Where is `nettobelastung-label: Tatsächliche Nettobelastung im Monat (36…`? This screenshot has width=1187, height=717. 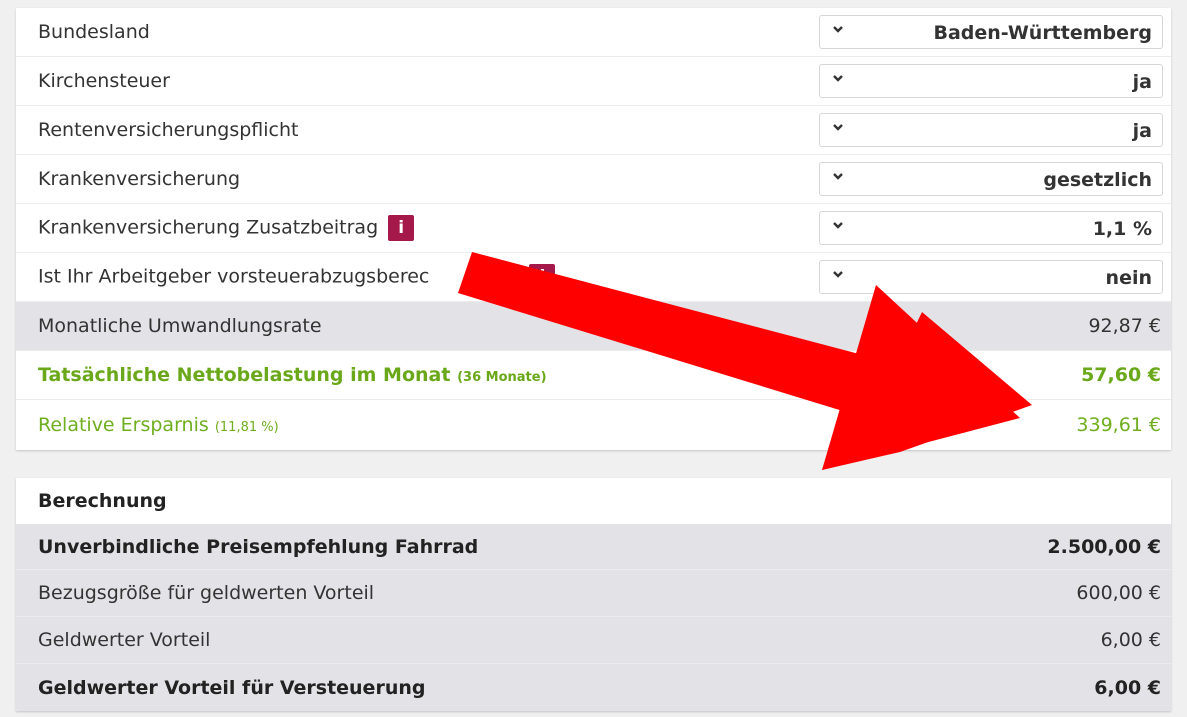
nettobelastung-label: Tatsächliche Nettobelastung im Monat (36… is located at coordinates (281, 375).